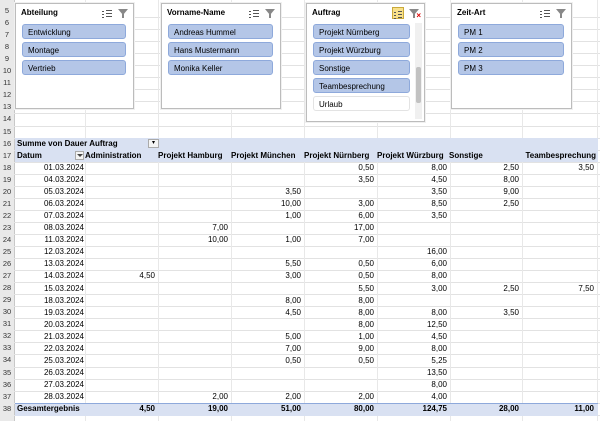 This screenshot has height=421, width=600. What do you see at coordinates (220, 49) in the screenshot?
I see `slicer-item: Hans Mustermann` at bounding box center [220, 49].